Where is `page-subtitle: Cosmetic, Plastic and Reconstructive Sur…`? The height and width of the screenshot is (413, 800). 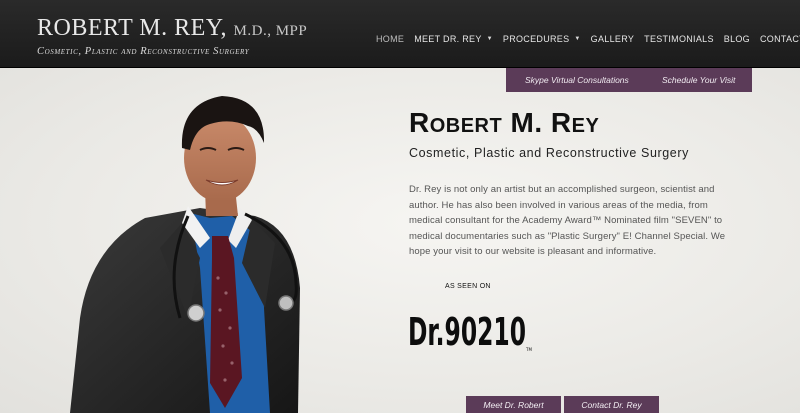
page-subtitle: Cosmetic, Plastic and Reconstructive Sur… is located at coordinates (549, 153).